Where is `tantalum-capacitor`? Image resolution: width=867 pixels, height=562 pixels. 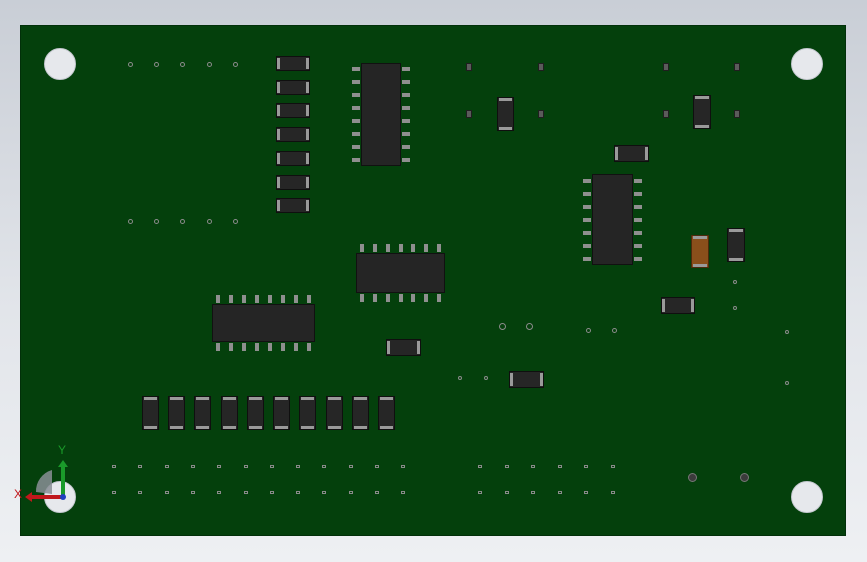
tantalum-capacitor is located at coordinates (700, 251).